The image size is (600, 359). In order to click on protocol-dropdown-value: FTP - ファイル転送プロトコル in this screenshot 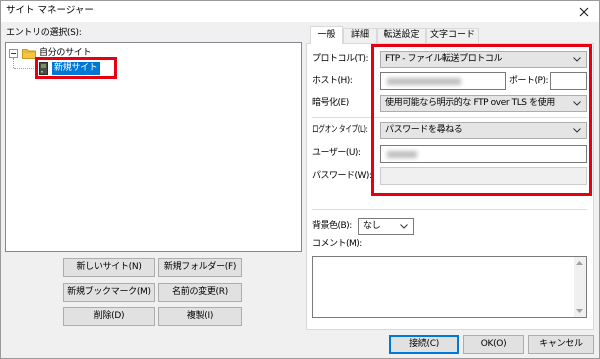, I will do `click(444, 59)`.